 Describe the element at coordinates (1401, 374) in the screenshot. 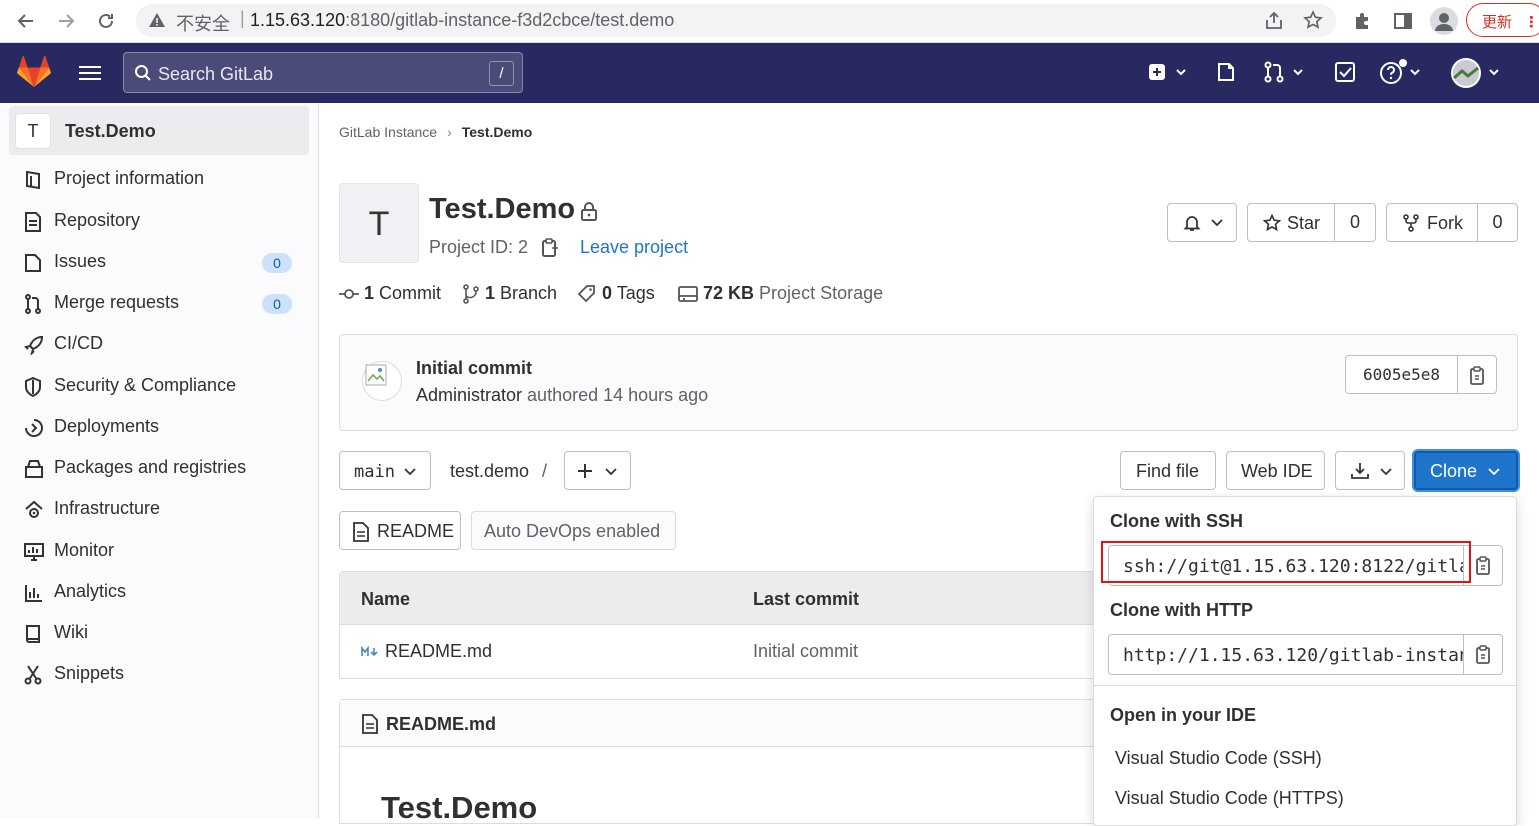

I see `commit-sha: 6005e5e8` at that location.